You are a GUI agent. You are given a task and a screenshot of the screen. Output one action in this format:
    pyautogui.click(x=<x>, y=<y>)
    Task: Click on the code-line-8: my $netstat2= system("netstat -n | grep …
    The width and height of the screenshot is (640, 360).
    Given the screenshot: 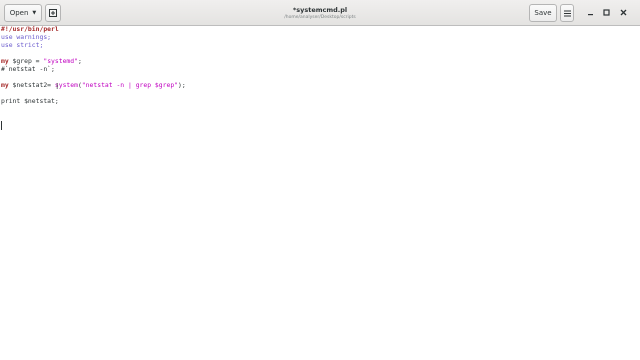 What is the action you would take?
    pyautogui.click(x=93, y=85)
    